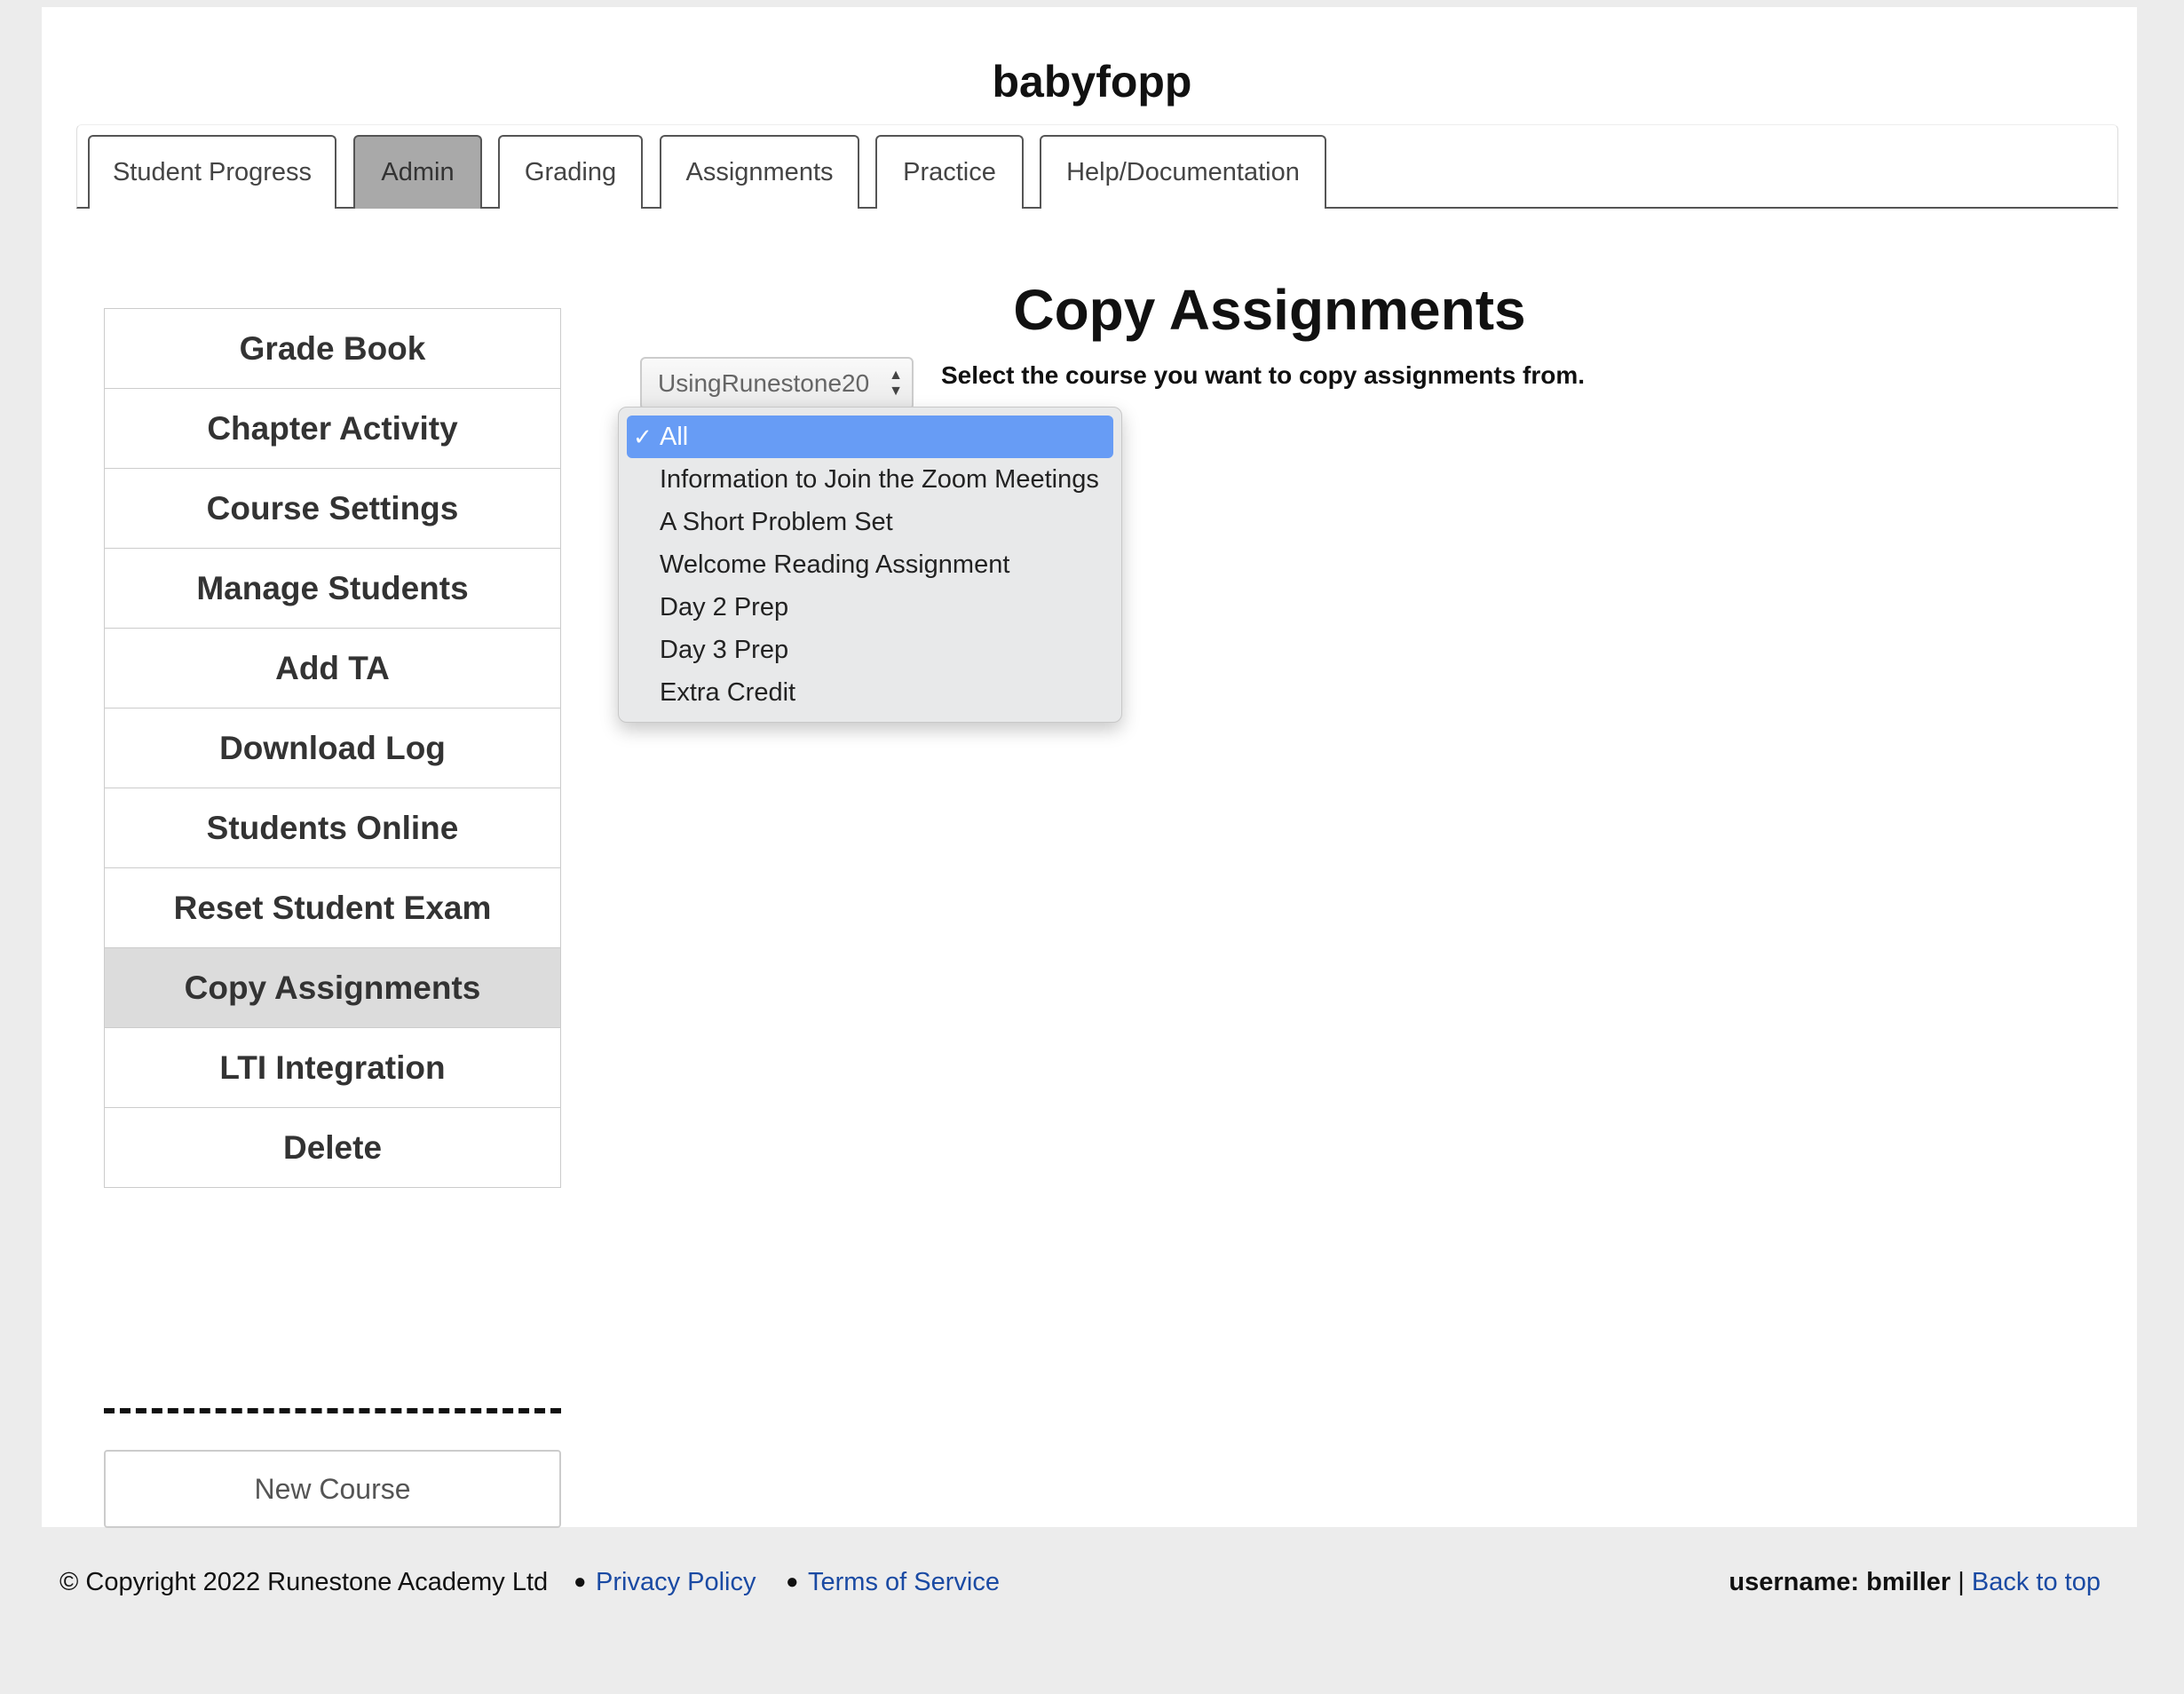 The image size is (2184, 1694). Describe the element at coordinates (764, 383) in the screenshot. I see `course-select-value: UsingRunestone20` at that location.